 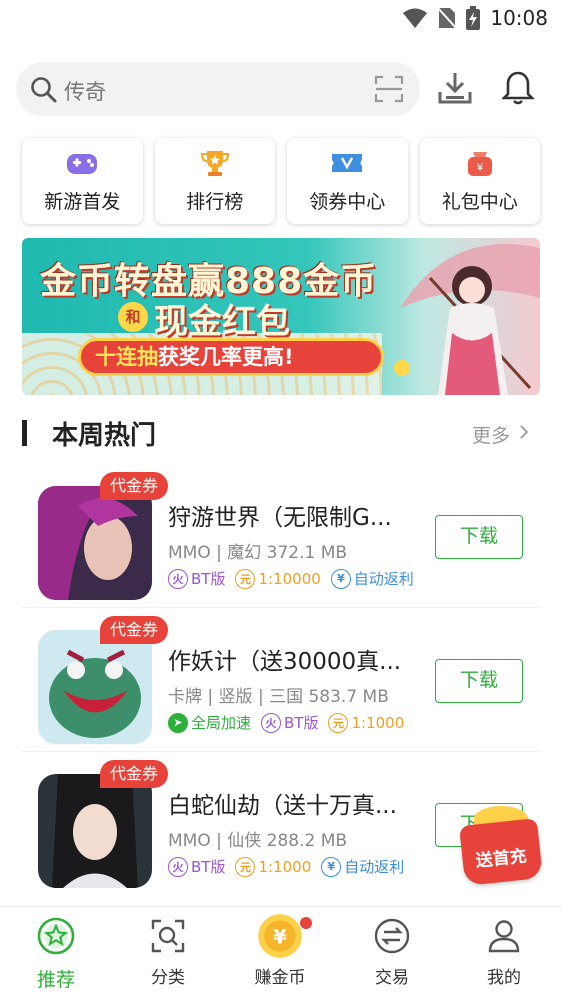 I want to click on nav-item-mine: 我的, so click(x=504, y=953).